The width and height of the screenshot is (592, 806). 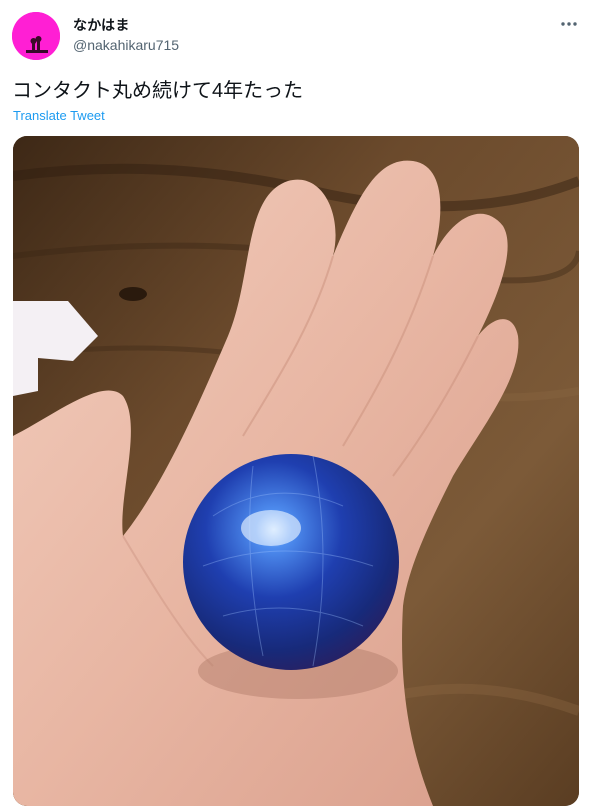 I want to click on more-options-button, so click(x=569, y=24).